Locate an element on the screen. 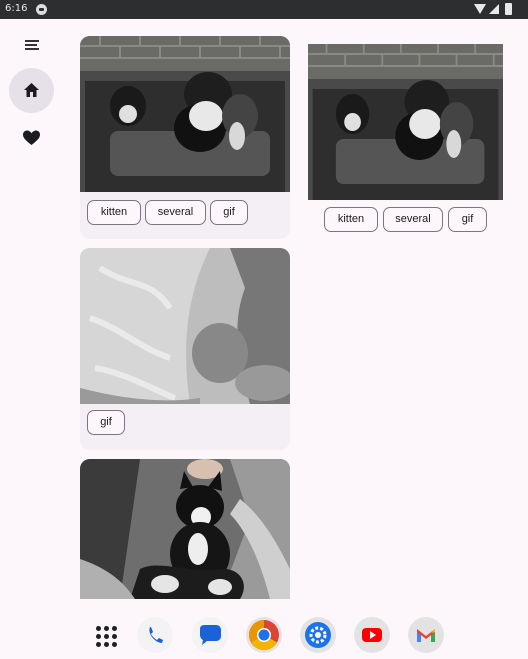  battery-icon is located at coordinates (508, 9).